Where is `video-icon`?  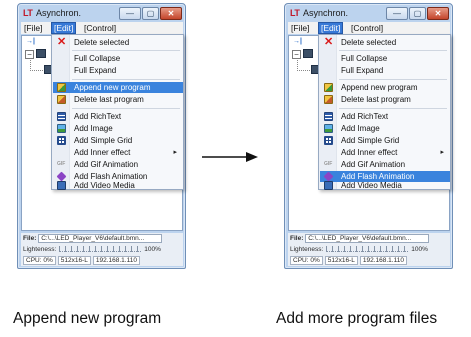
video-icon is located at coordinates (328, 185).